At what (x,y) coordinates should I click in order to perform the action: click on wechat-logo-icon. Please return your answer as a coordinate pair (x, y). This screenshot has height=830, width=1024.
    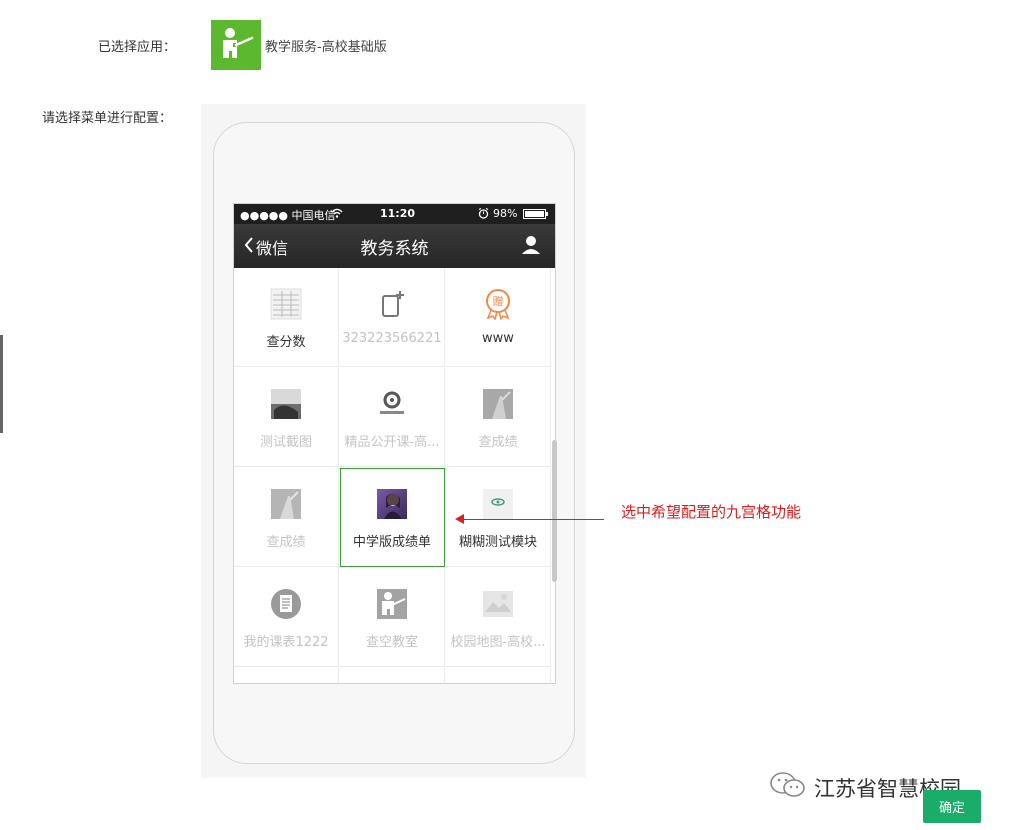
    Looking at the image, I should click on (788, 787).